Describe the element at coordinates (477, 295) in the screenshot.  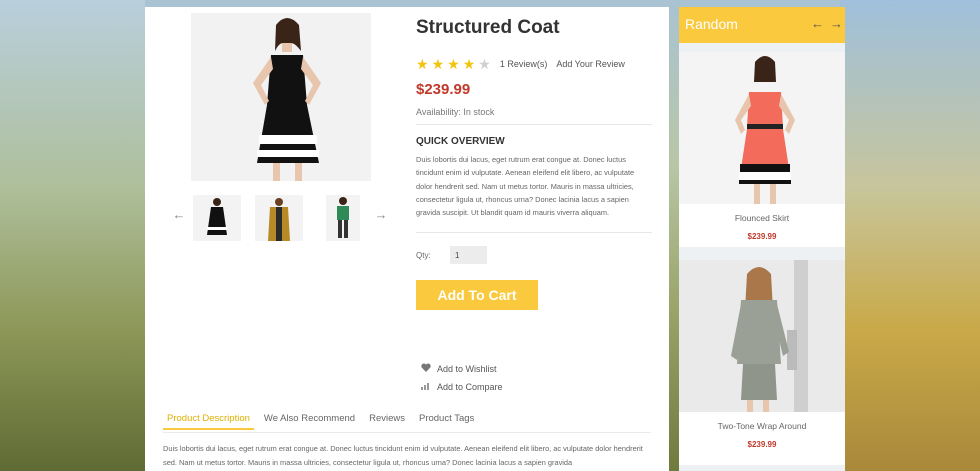
I see `add-to-cart-button: Add To Cart` at that location.